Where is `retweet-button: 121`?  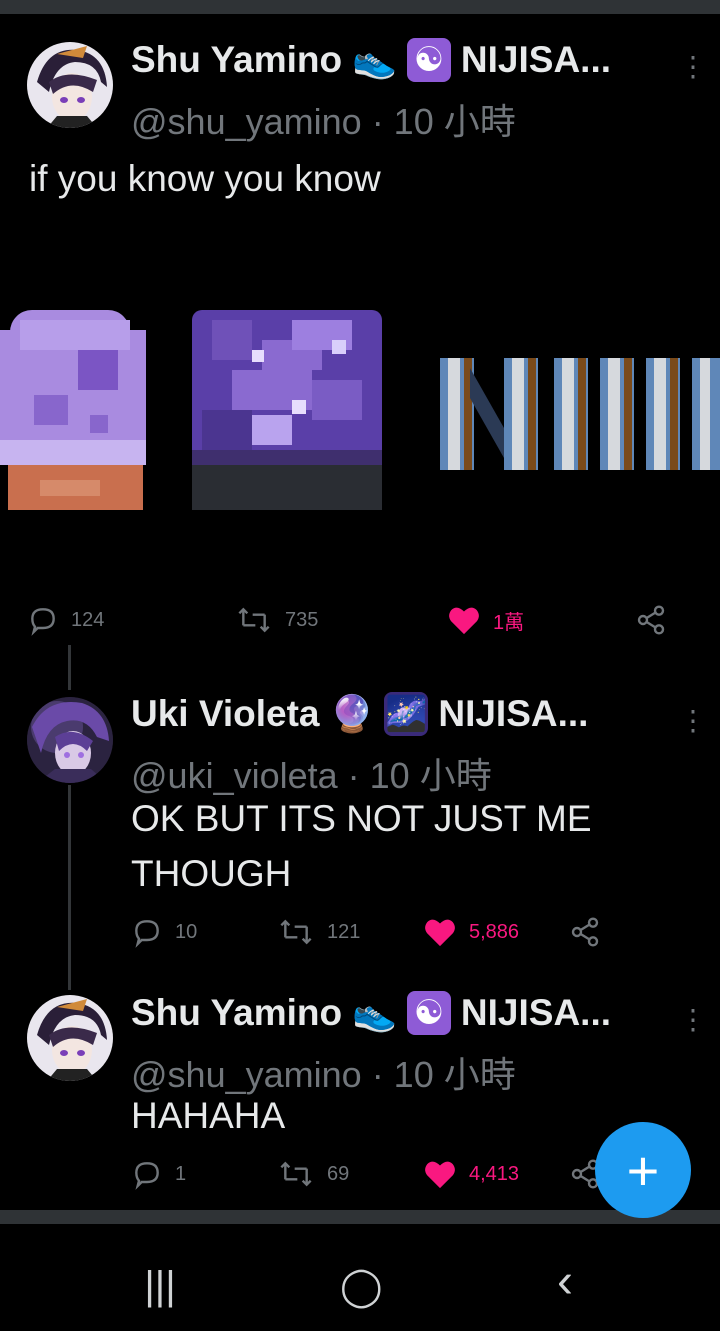 retweet-button: 121 is located at coordinates (350, 932).